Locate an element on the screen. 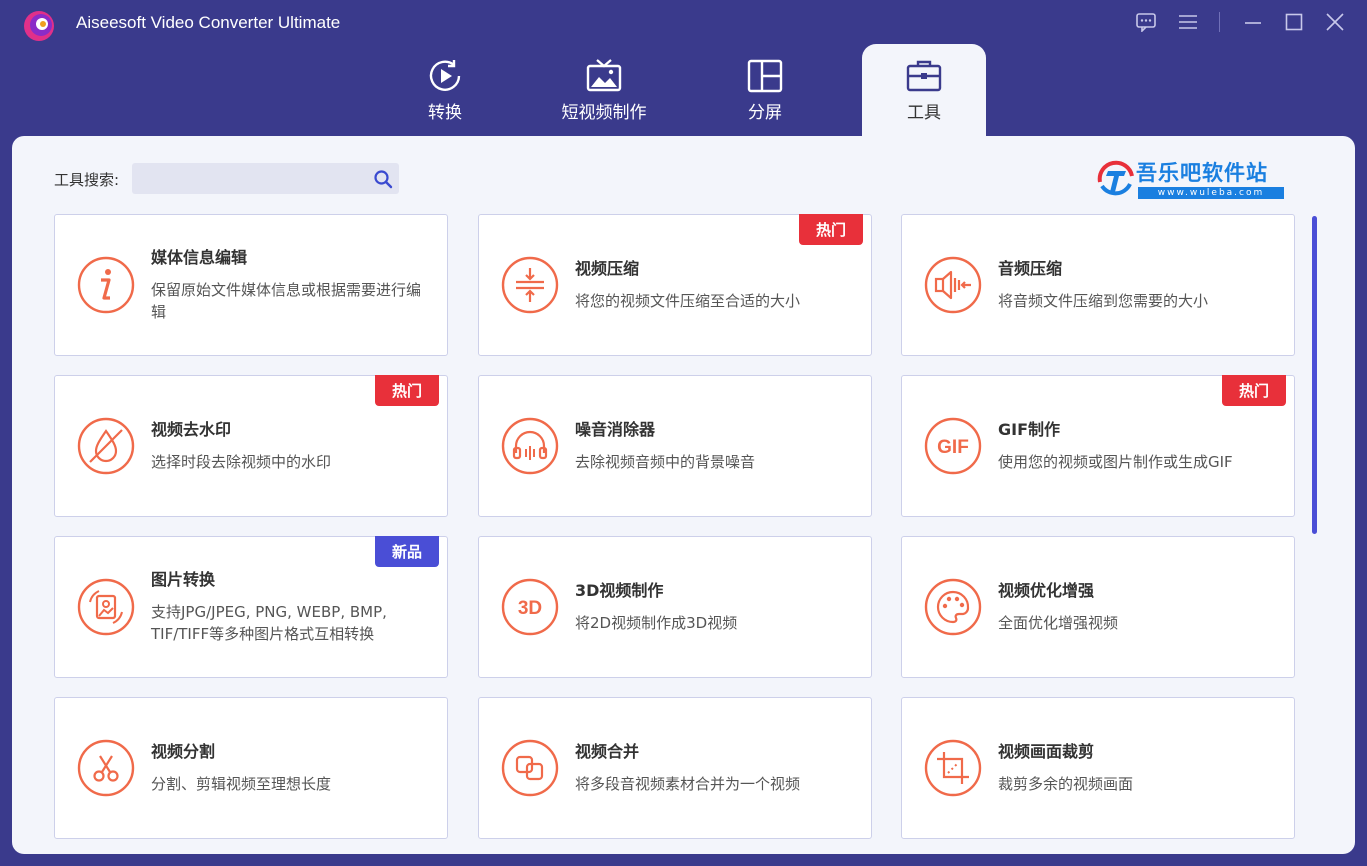 The image size is (1367, 866). maximize-button is located at coordinates (1294, 22).